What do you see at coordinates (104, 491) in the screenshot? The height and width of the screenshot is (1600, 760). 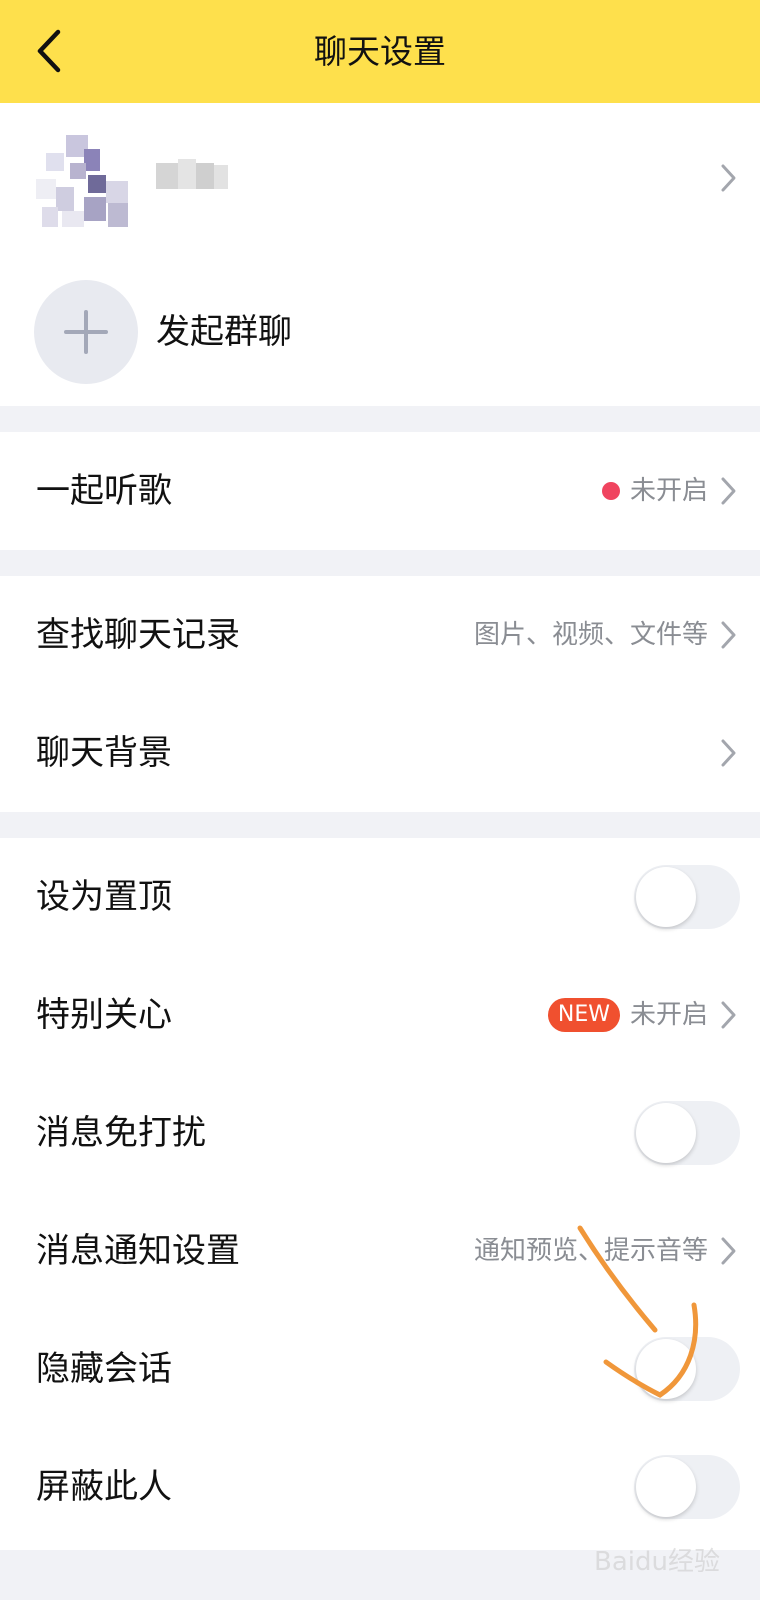 I see `listen-together-label: 一起听歌` at bounding box center [104, 491].